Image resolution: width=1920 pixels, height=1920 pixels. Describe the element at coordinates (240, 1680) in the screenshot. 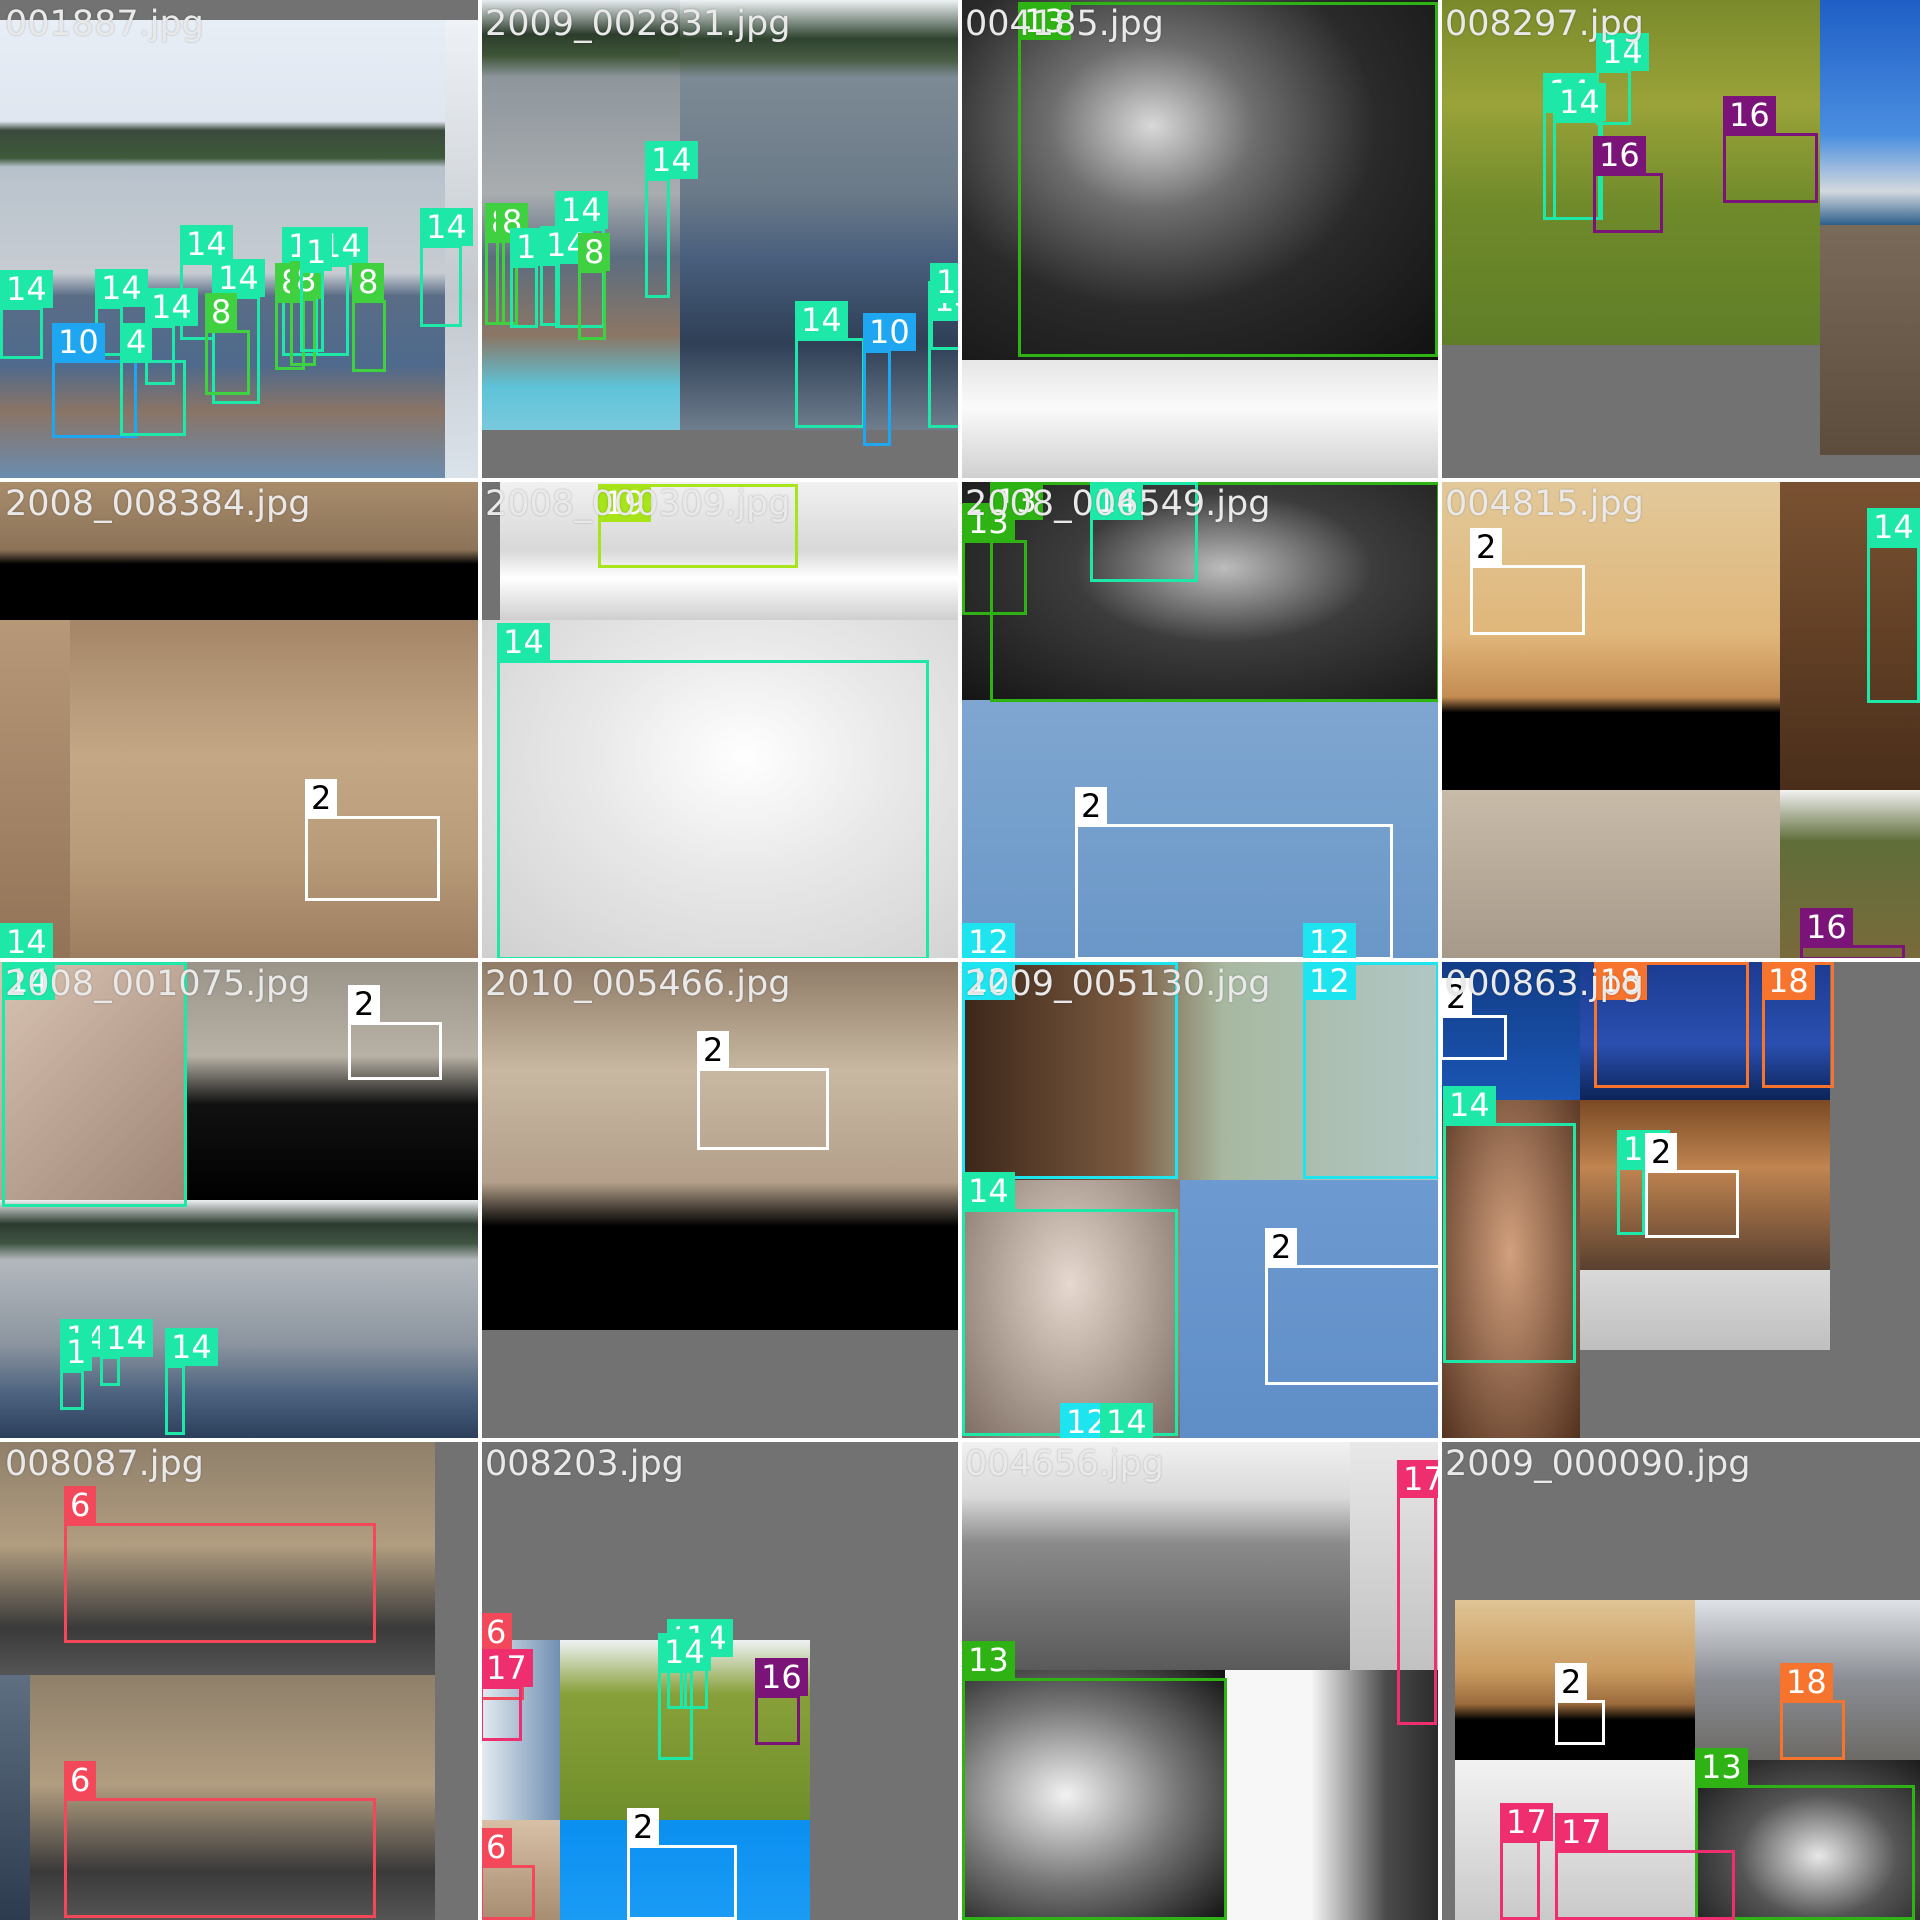

I see `mosaic-tile: 008087.jpg 6 6` at that location.